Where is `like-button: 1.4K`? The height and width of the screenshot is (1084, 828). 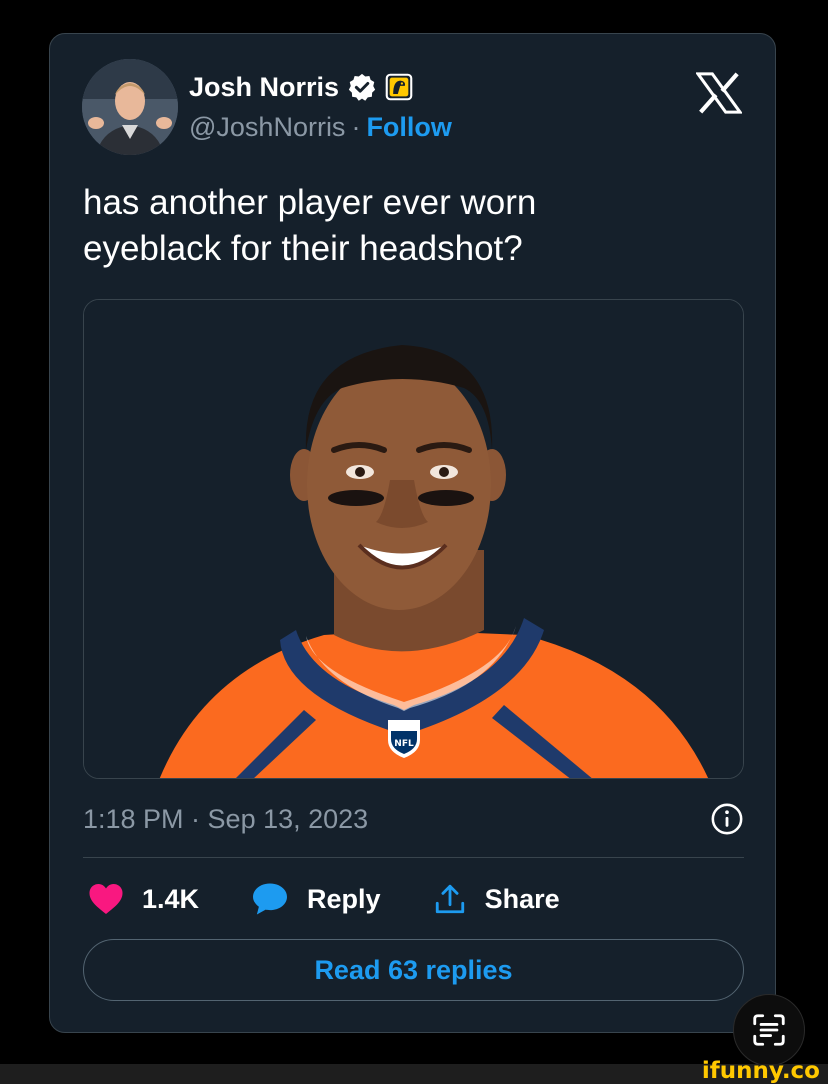
like-button: 1.4K is located at coordinates (143, 899).